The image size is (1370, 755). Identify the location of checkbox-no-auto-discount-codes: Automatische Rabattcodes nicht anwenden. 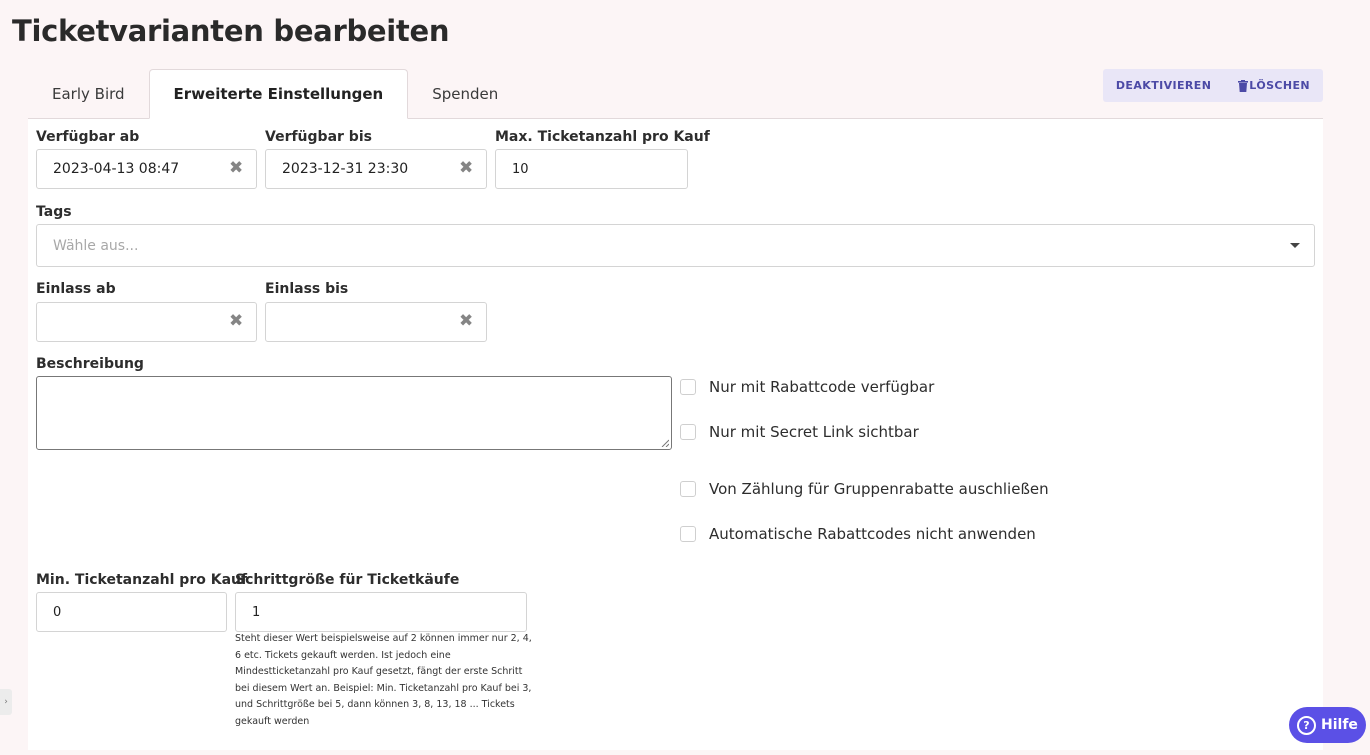
(858, 534).